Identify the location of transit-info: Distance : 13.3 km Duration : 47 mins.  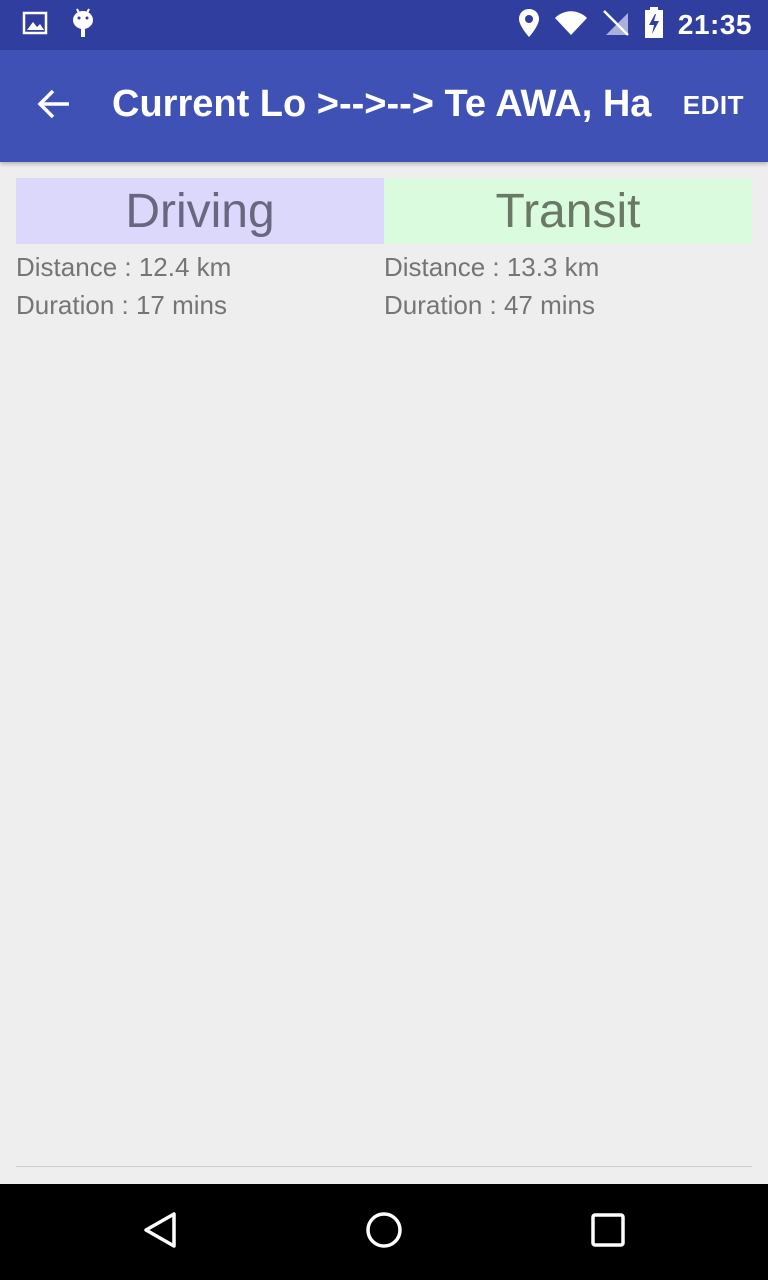
(568, 286).